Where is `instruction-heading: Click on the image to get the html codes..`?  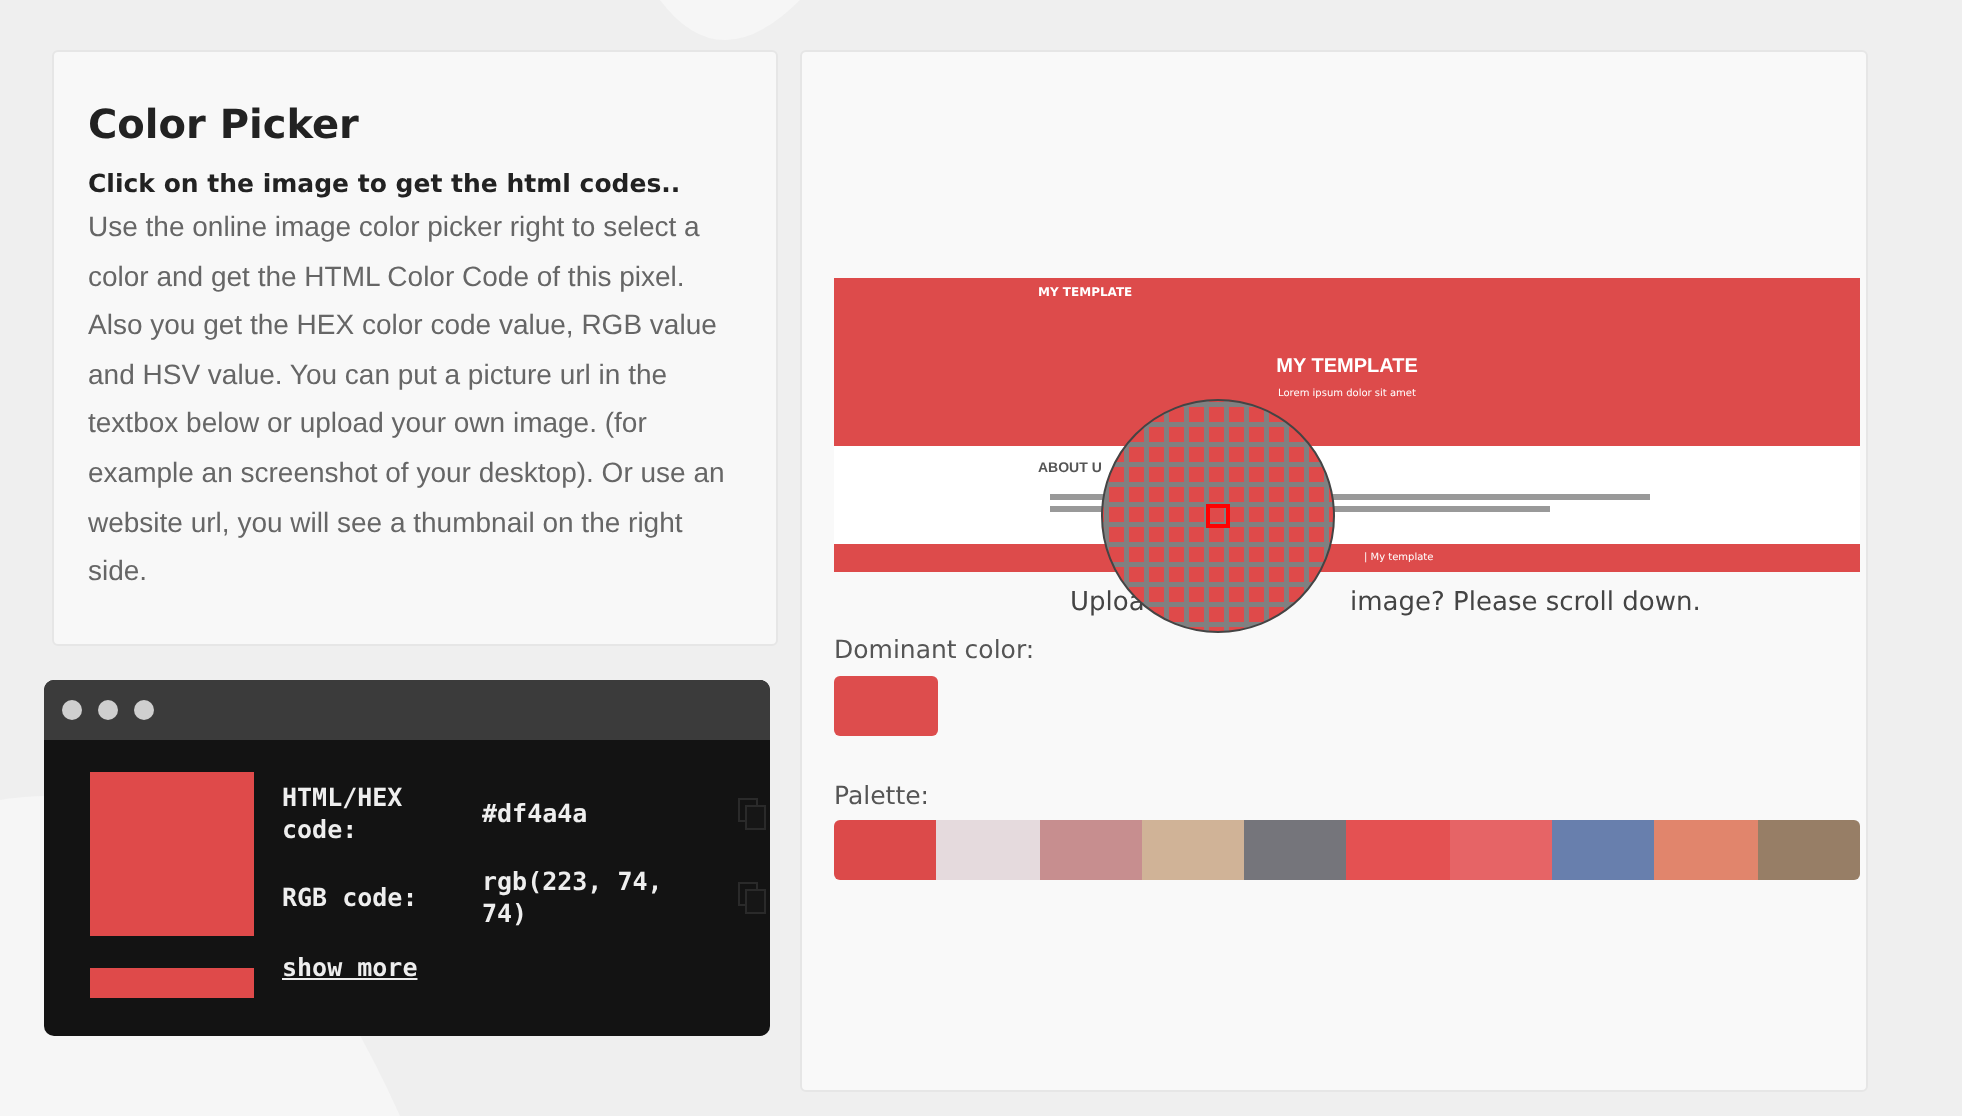 instruction-heading: Click on the image to get the html codes.. is located at coordinates (385, 183).